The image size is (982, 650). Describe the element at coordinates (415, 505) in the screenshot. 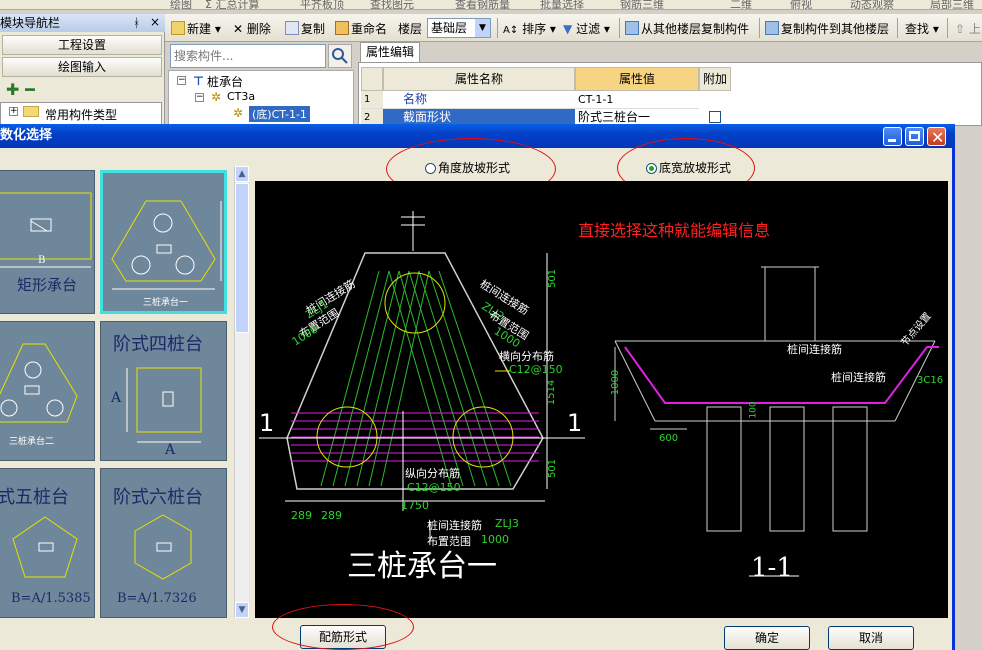

I see `dim-1750: 1750` at that location.